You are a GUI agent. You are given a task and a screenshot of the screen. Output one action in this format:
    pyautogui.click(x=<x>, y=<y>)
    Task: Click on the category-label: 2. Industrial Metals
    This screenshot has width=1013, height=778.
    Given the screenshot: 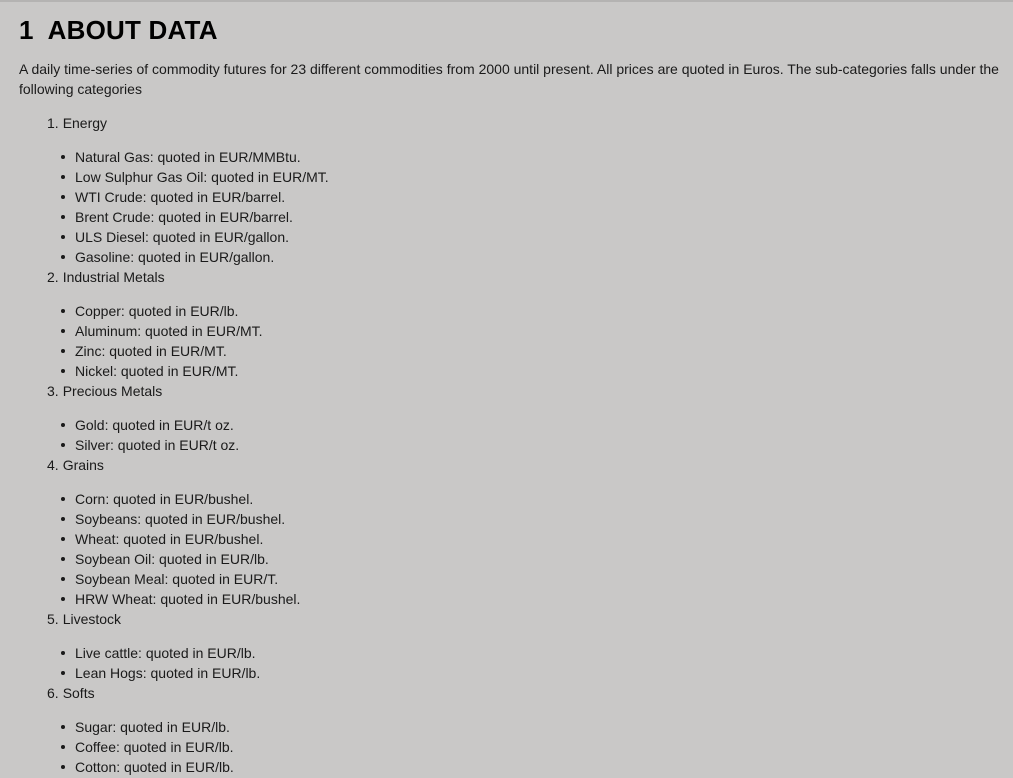 What is the action you would take?
    pyautogui.click(x=528, y=277)
    